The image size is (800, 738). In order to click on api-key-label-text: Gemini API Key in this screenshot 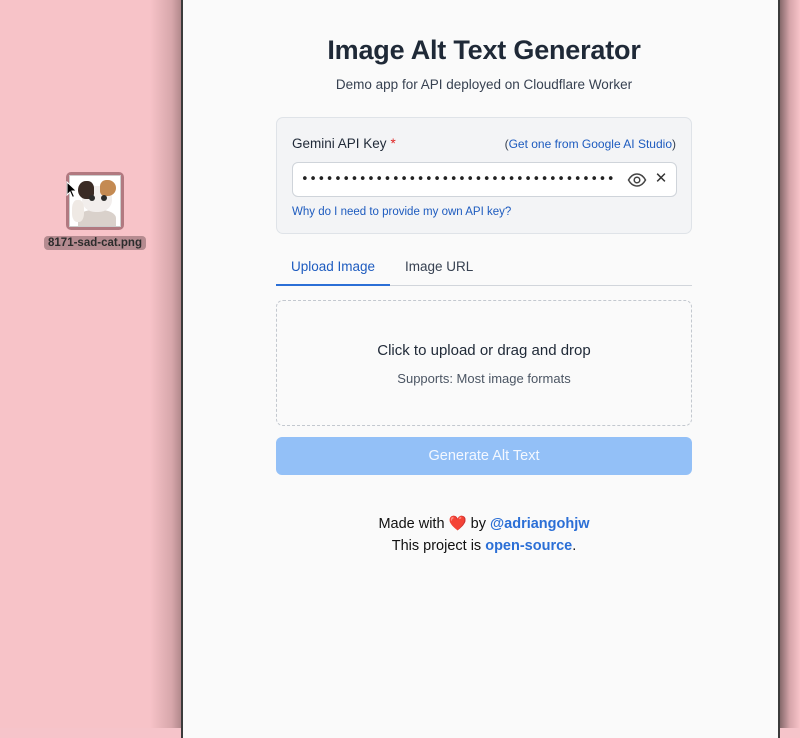, I will do `click(339, 143)`.